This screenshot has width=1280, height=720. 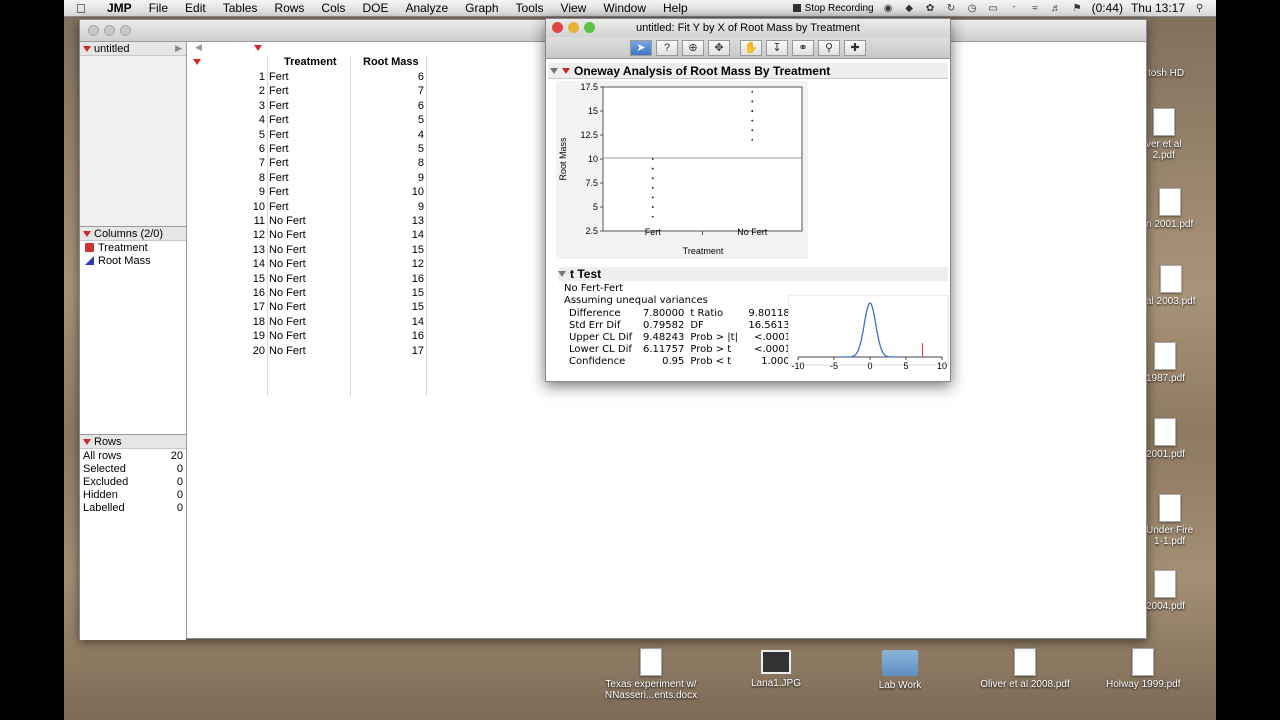 I want to click on menu-graph: Graph, so click(x=481, y=8).